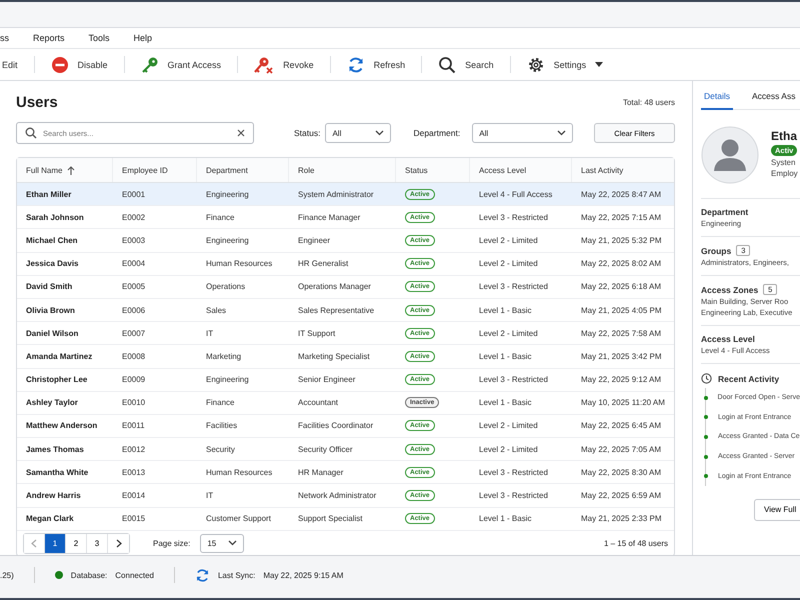 Image resolution: width=800 pixels, height=600 pixels. Describe the element at coordinates (202, 575) in the screenshot. I see `refresh-icon` at that location.